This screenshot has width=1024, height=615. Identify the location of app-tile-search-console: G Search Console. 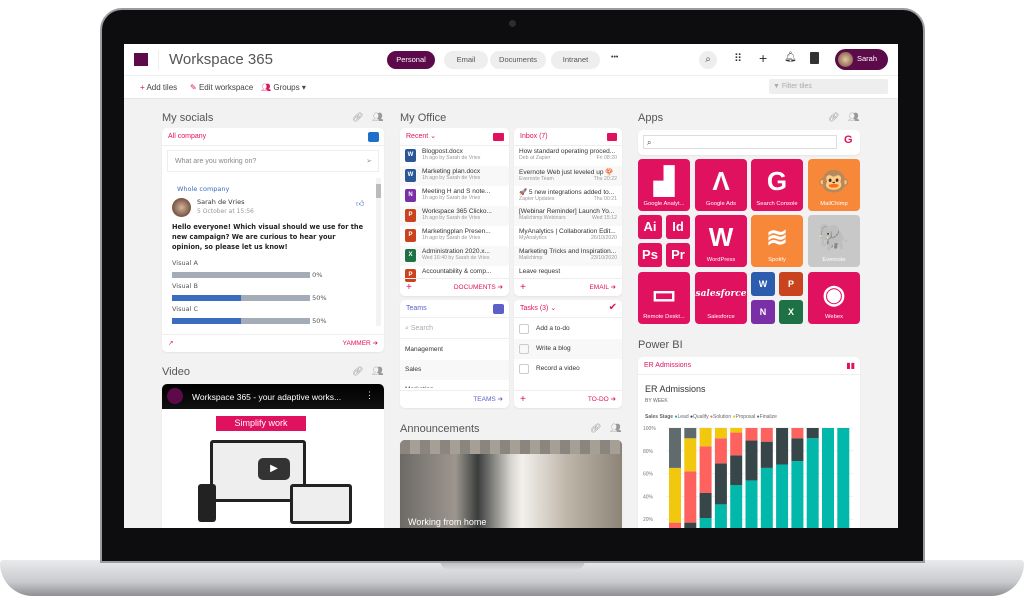
(777, 185).